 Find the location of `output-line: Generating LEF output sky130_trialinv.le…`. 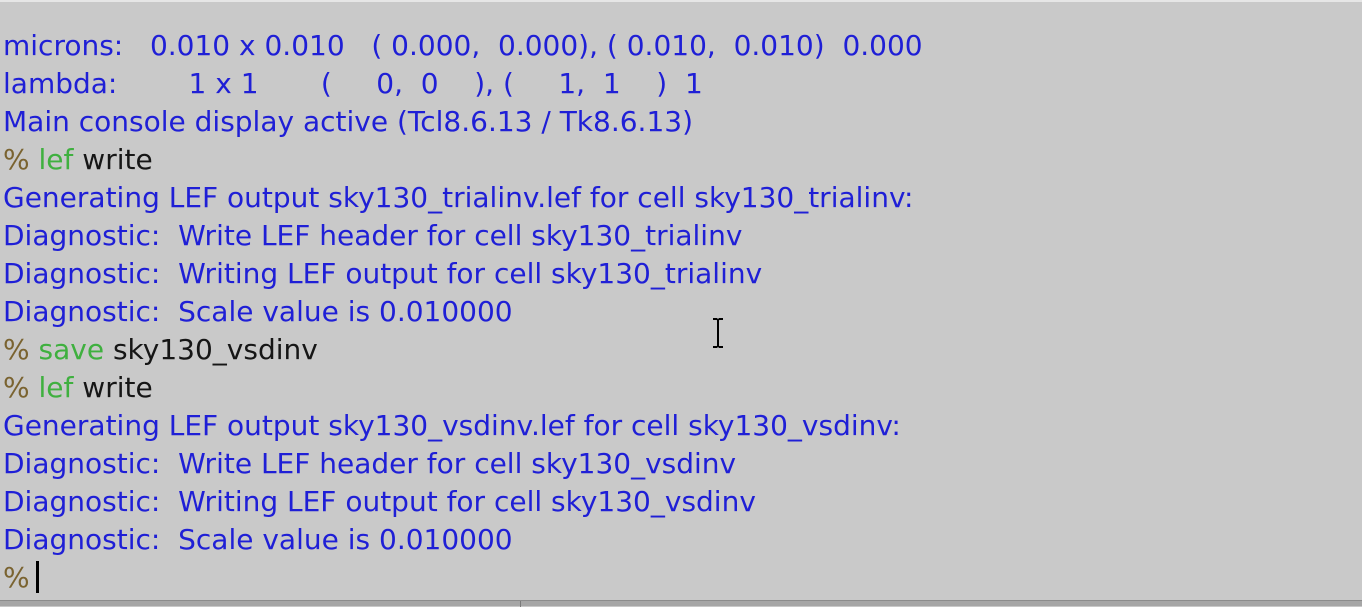

output-line: Generating LEF output sky130_trialinv.le… is located at coordinates (458, 197).